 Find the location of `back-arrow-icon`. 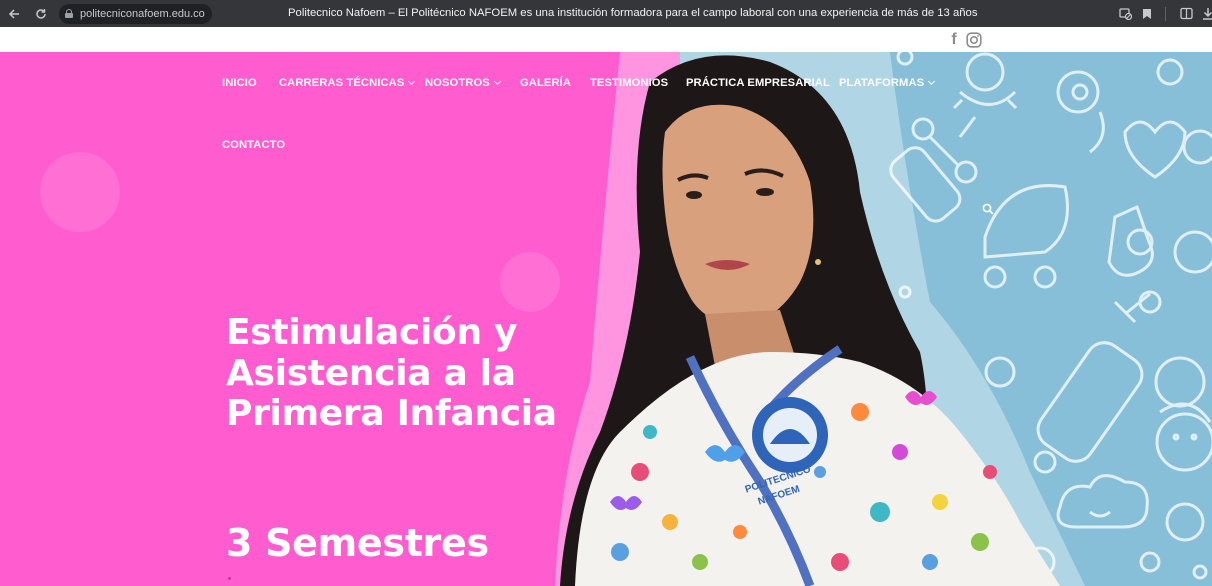

back-arrow-icon is located at coordinates (14, 14).